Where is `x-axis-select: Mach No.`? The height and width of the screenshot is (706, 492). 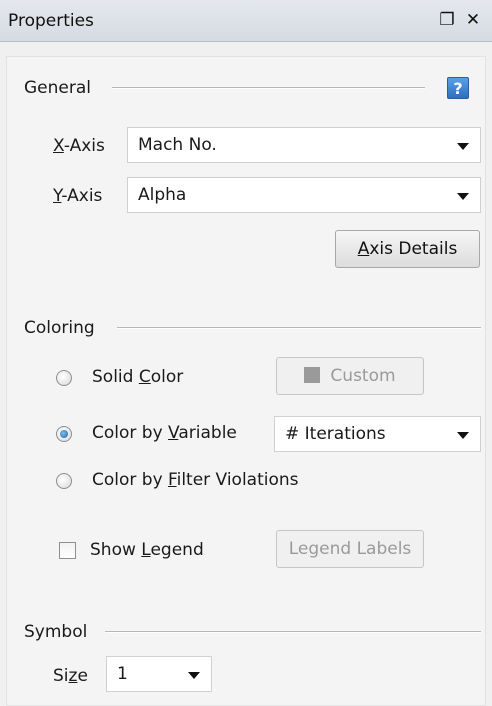 x-axis-select: Mach No. is located at coordinates (304, 145).